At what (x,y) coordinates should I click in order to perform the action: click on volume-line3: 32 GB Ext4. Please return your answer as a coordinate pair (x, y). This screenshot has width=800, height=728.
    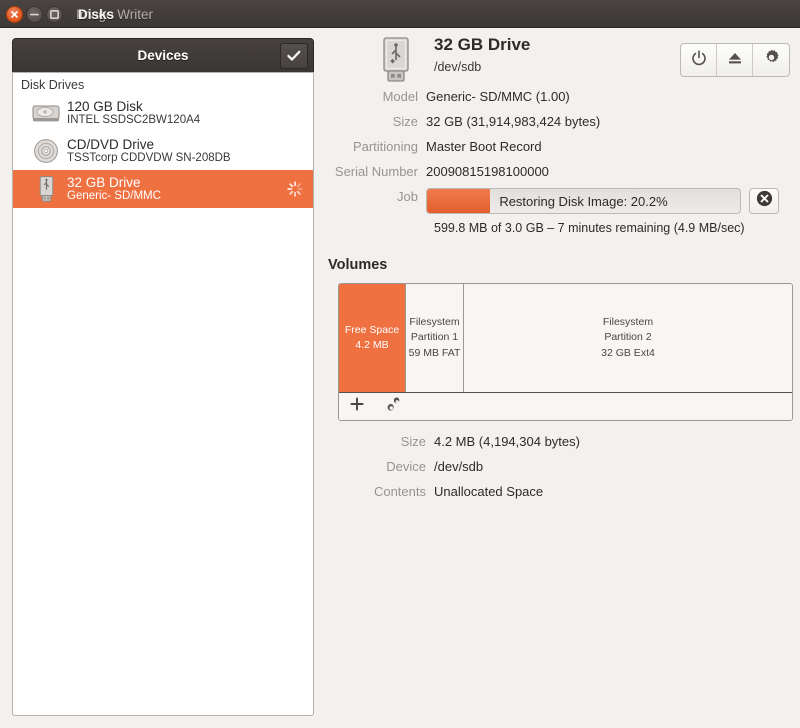
    Looking at the image, I should click on (628, 352).